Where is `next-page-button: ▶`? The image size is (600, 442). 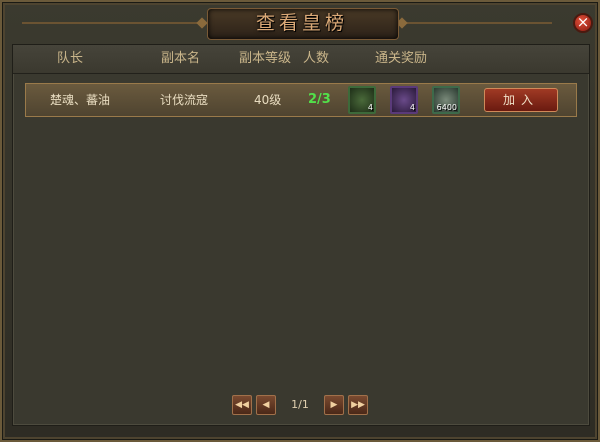
next-page-button: ▶ is located at coordinates (334, 405).